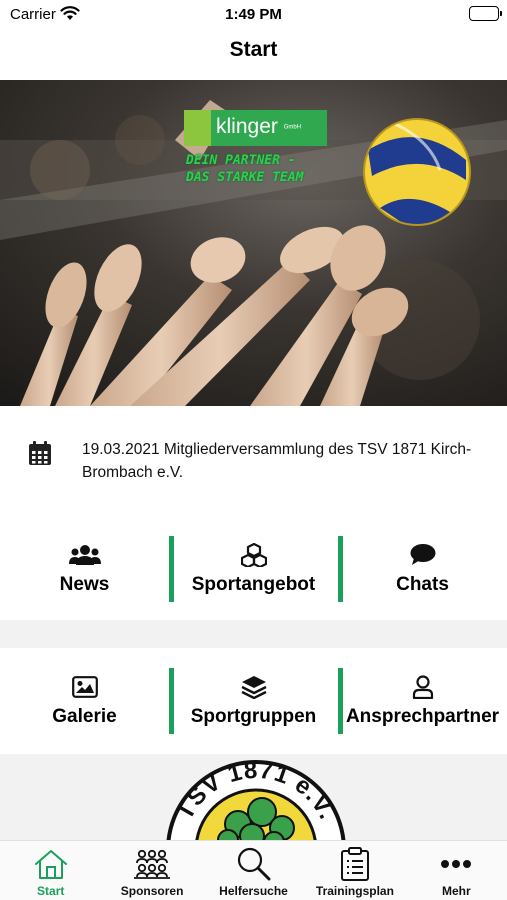  What do you see at coordinates (253, 584) in the screenshot?
I see `tile-label: Sportangebot` at bounding box center [253, 584].